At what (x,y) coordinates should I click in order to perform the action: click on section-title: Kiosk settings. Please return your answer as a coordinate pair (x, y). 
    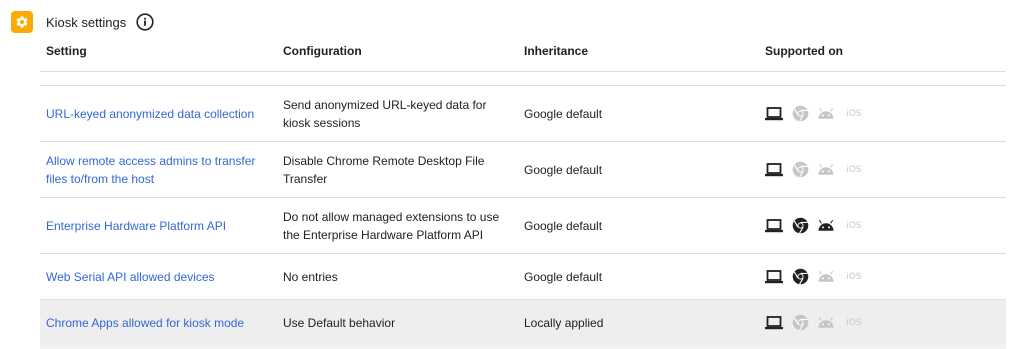
    Looking at the image, I should click on (86, 22).